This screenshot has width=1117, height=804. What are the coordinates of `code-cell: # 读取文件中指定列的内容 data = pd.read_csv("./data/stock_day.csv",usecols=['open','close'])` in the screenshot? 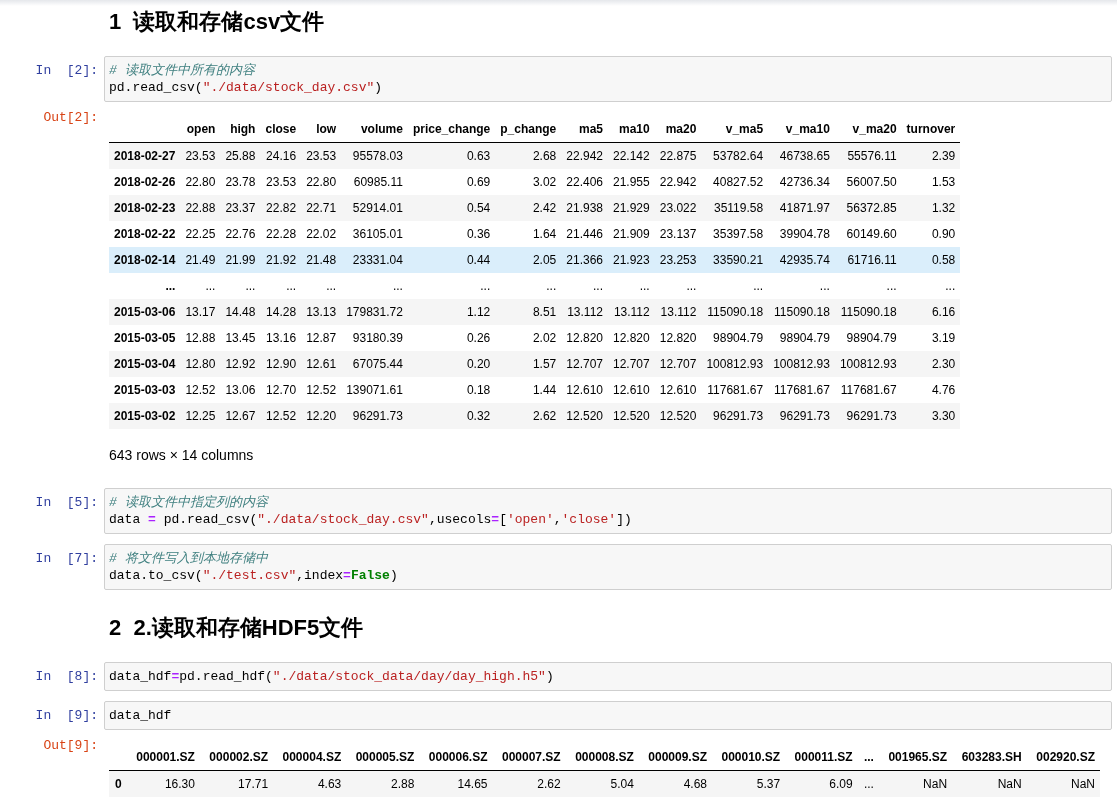 It's located at (608, 511).